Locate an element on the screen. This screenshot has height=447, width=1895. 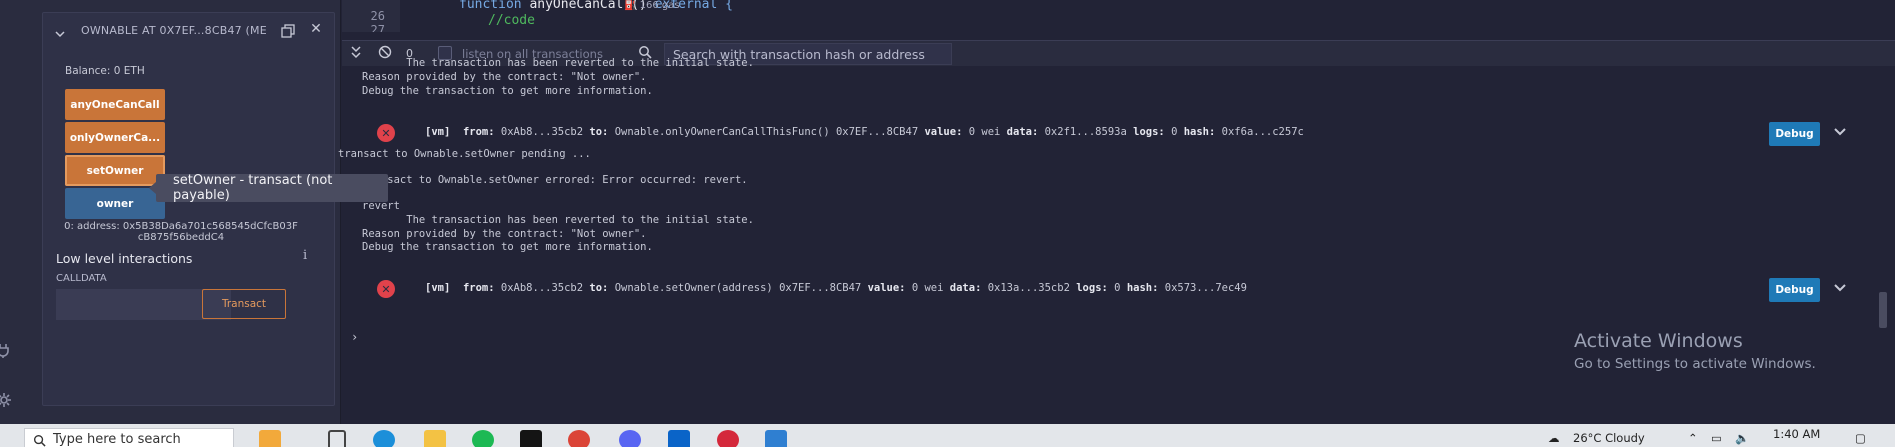
taskbar-search-text: Type here to search is located at coordinates (117, 439).